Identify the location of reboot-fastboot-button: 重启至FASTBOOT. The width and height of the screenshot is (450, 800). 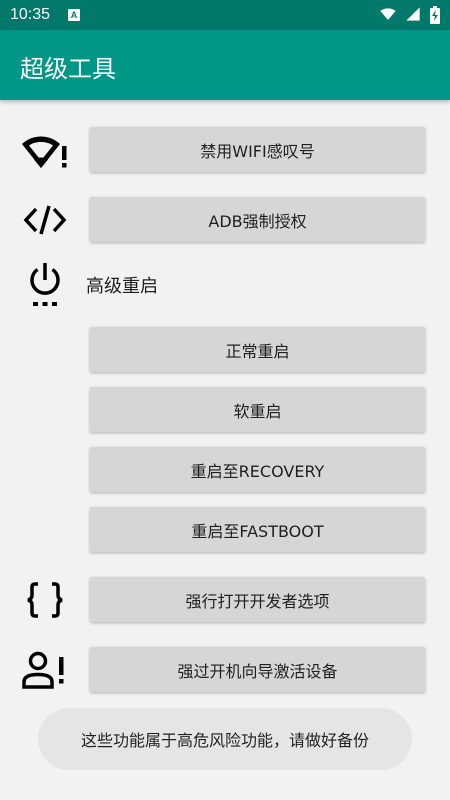
(257, 529).